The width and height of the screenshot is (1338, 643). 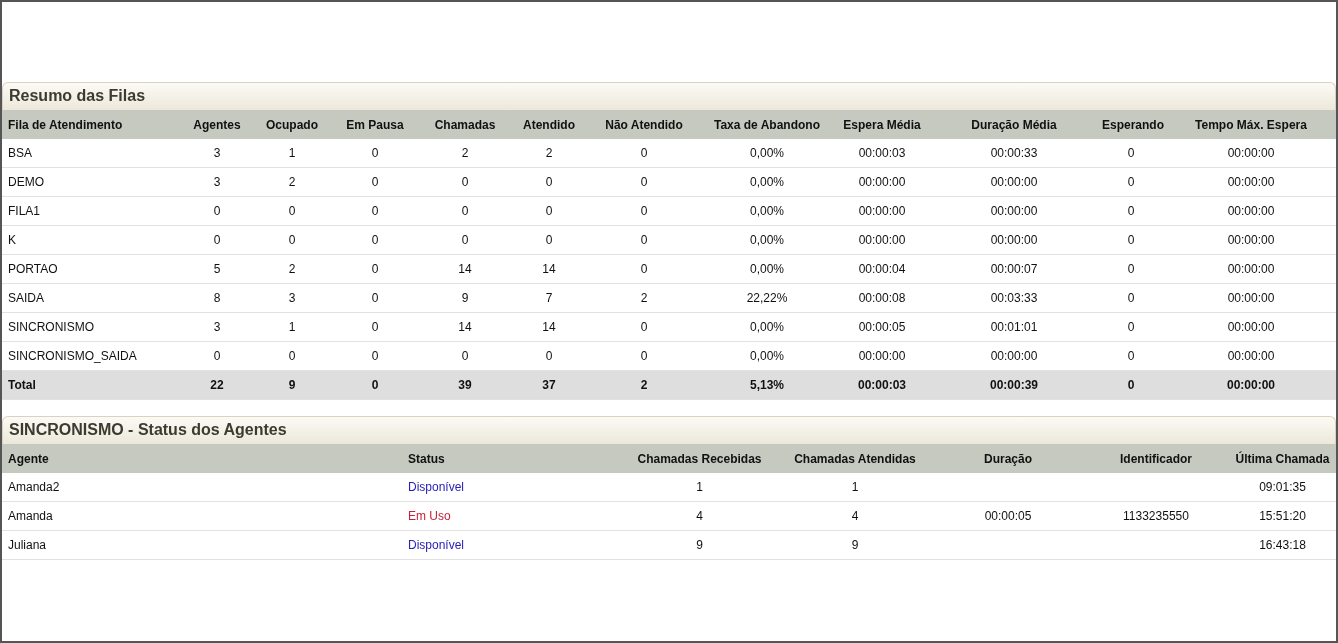 I want to click on total-cell: 2, so click(x=644, y=385).